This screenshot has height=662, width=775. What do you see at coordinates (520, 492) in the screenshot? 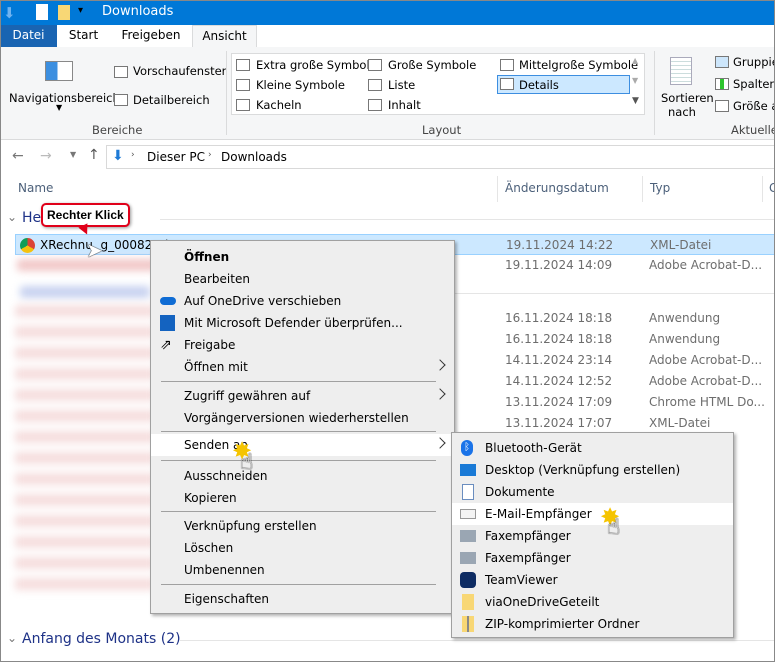
I see `menu-label: Dokumente` at bounding box center [520, 492].